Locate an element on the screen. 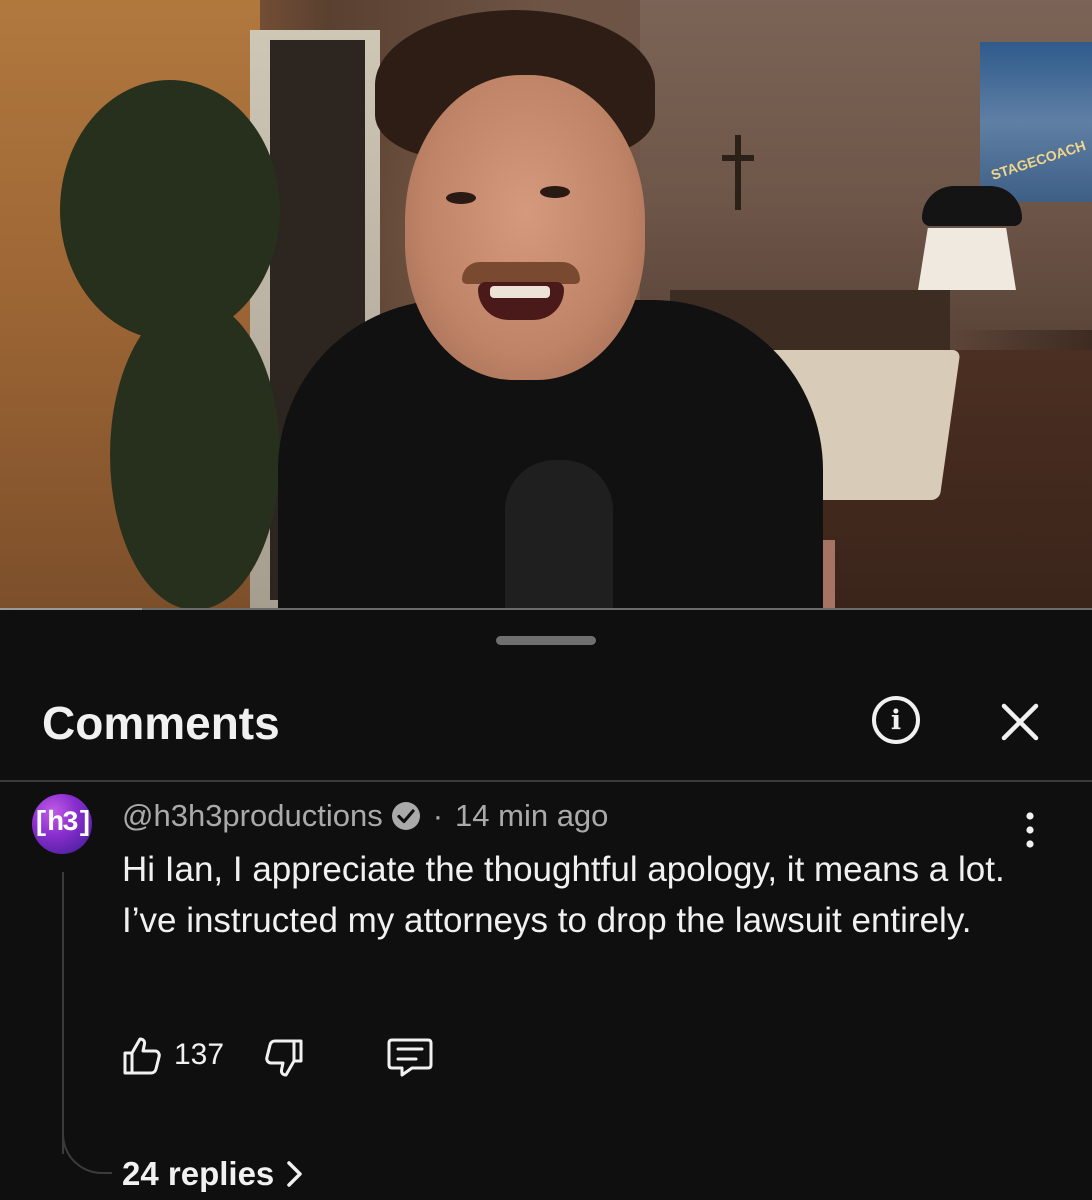  avatar-logo-text: [h3] is located at coordinates (62, 823).